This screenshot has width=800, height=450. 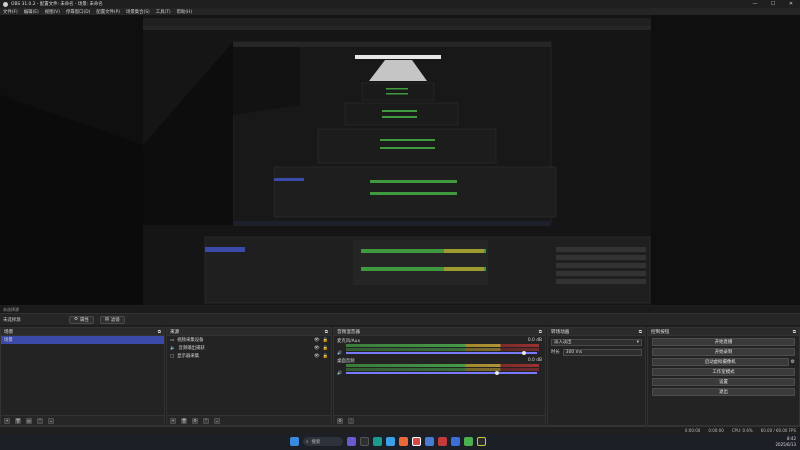 What do you see at coordinates (249, 356) in the screenshot?
I see `source-item: ▢ 显示器采集 👁 🔒` at bounding box center [249, 356].